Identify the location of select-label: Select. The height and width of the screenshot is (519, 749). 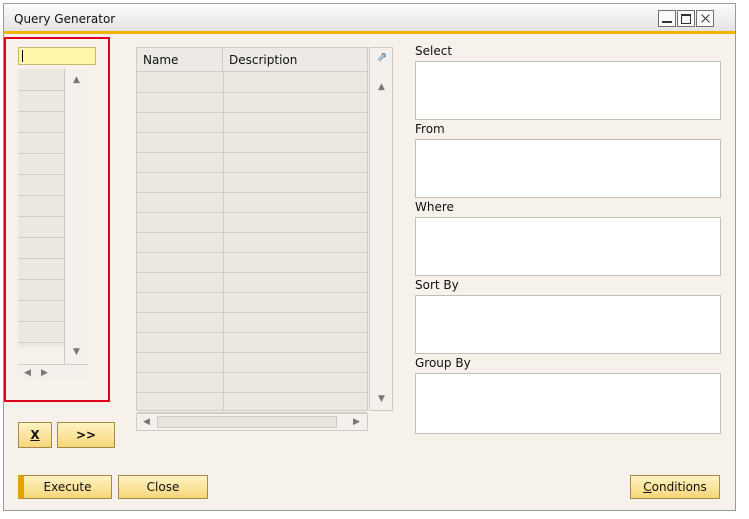
(434, 51).